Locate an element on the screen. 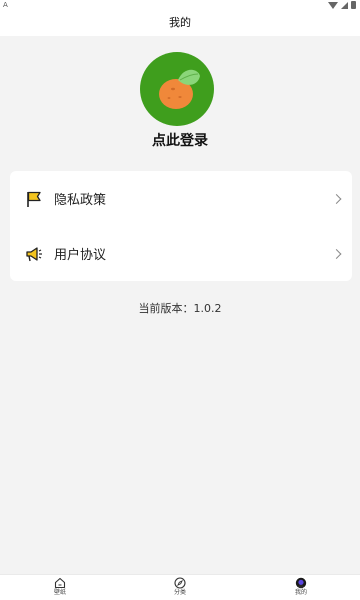  version-text: 当前版本：1.0.2 is located at coordinates (180, 308).